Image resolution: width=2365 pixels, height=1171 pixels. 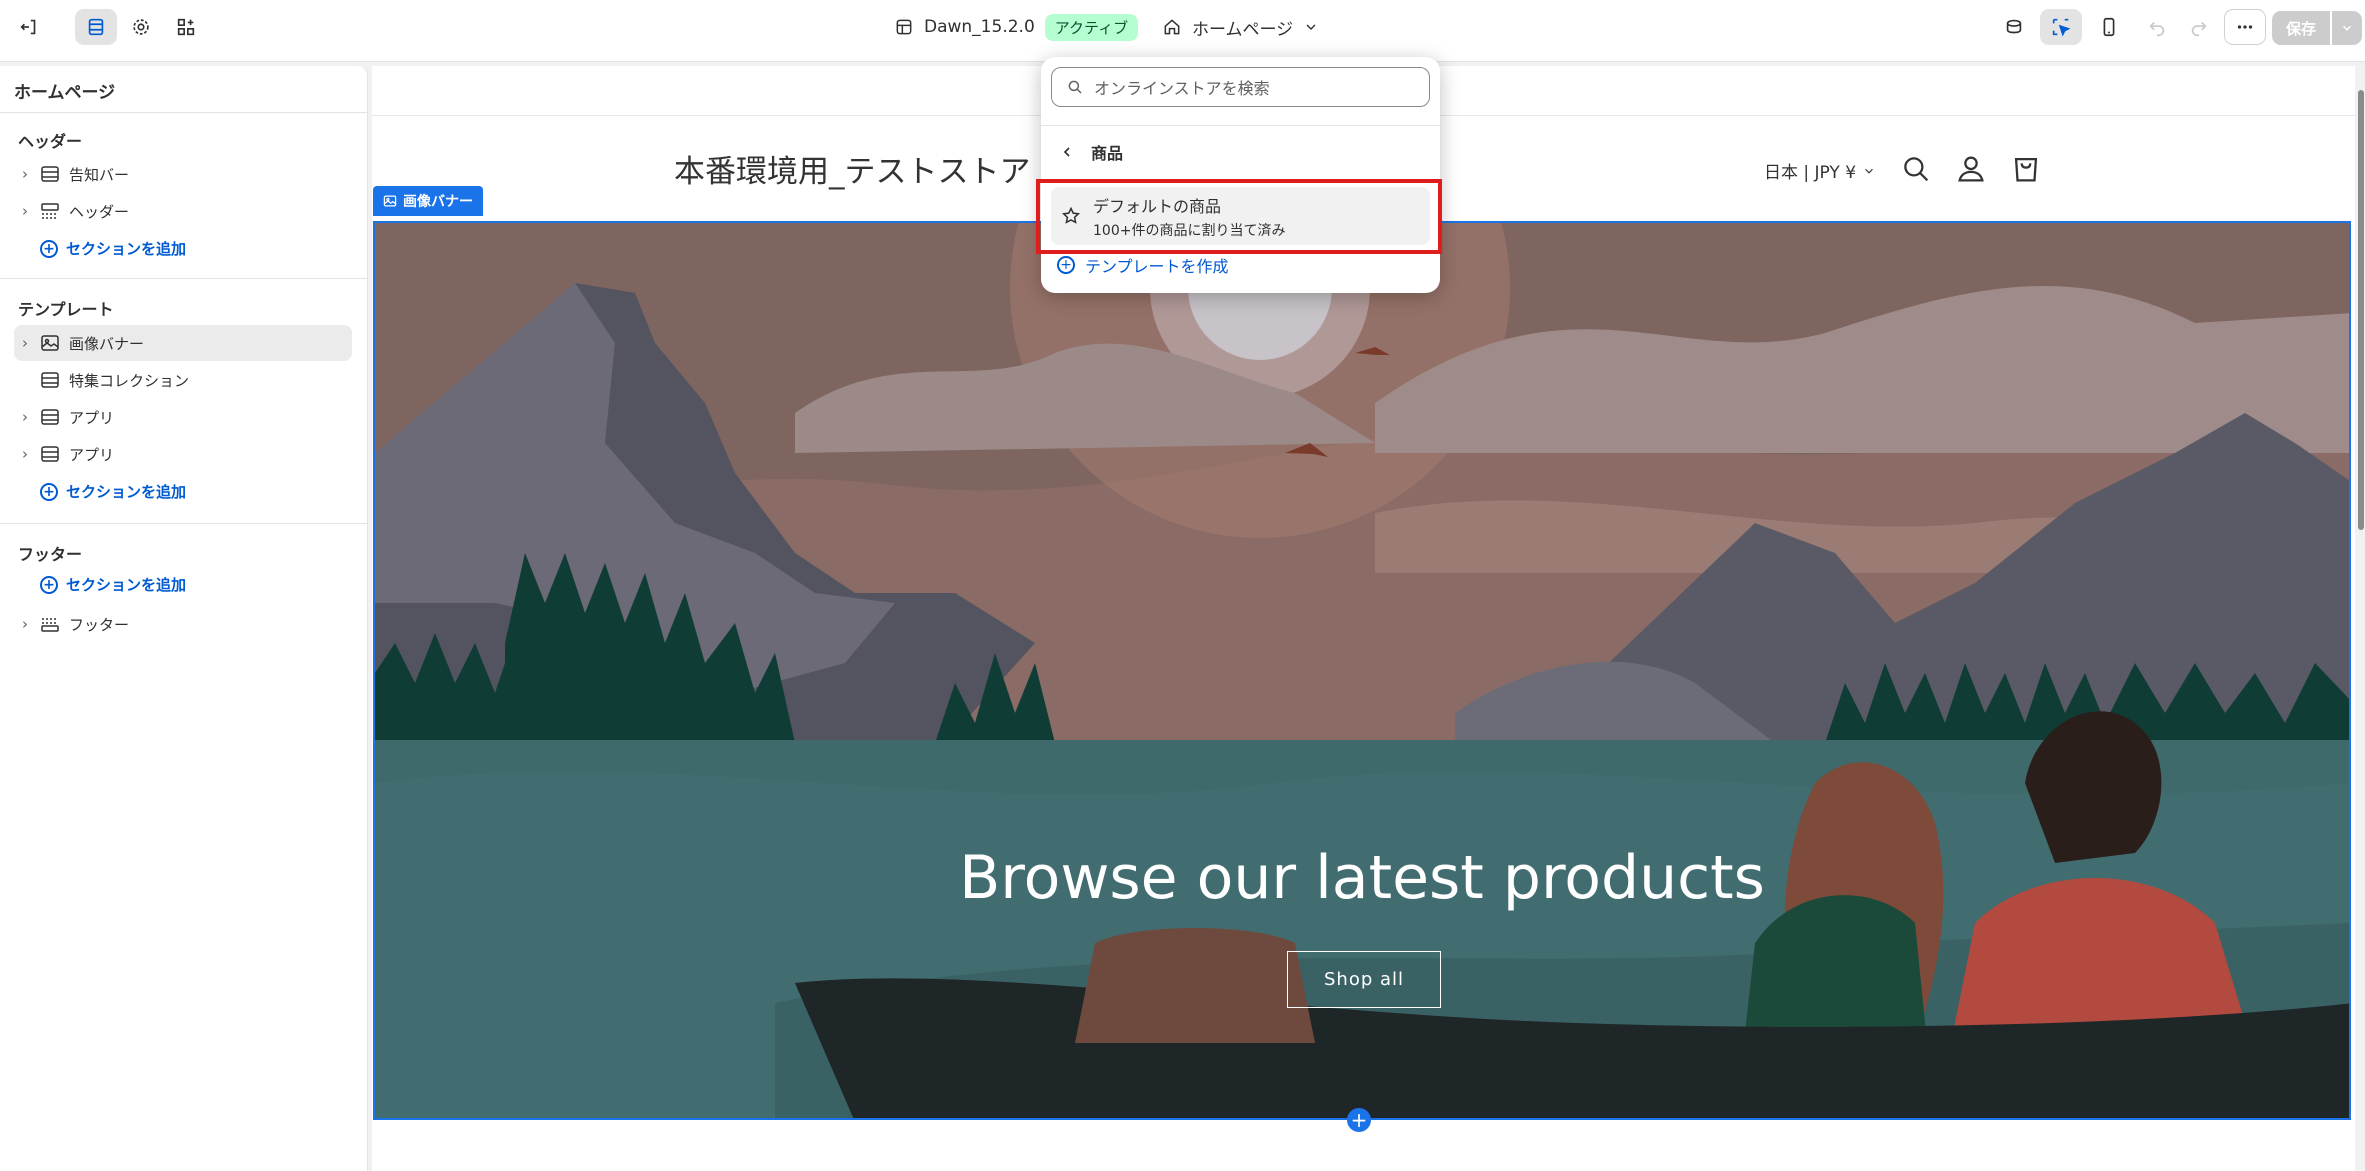 I want to click on theme-icon, so click(x=904, y=27).